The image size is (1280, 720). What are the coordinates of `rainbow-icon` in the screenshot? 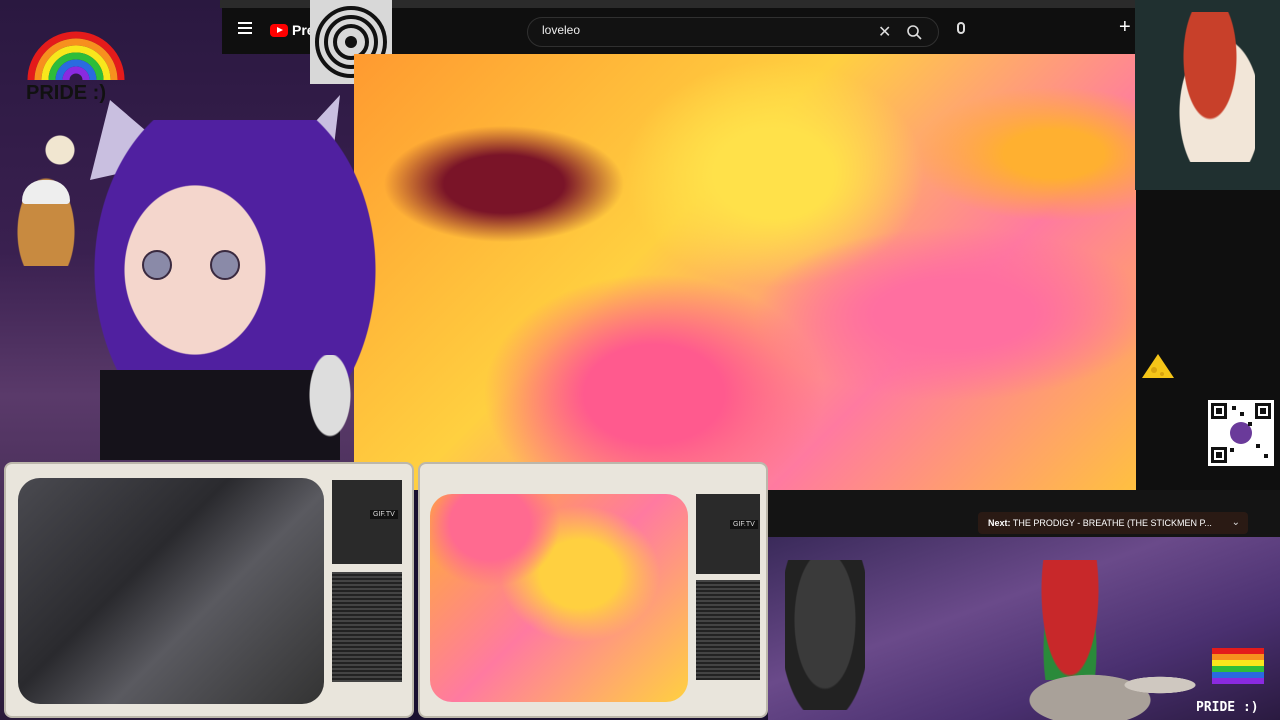 It's located at (76, 55).